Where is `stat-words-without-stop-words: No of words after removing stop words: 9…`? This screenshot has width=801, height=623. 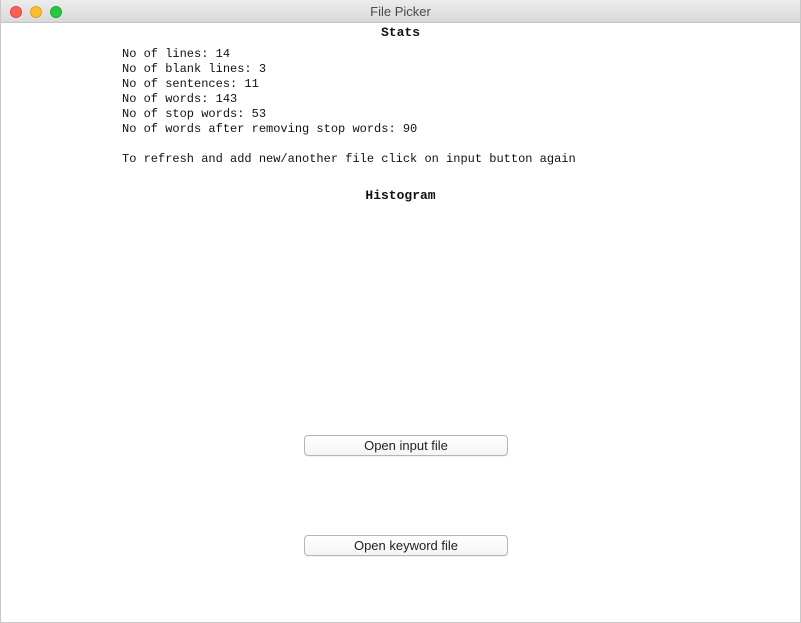 stat-words-without-stop-words: No of words after removing stop words: 9… is located at coordinates (270, 129).